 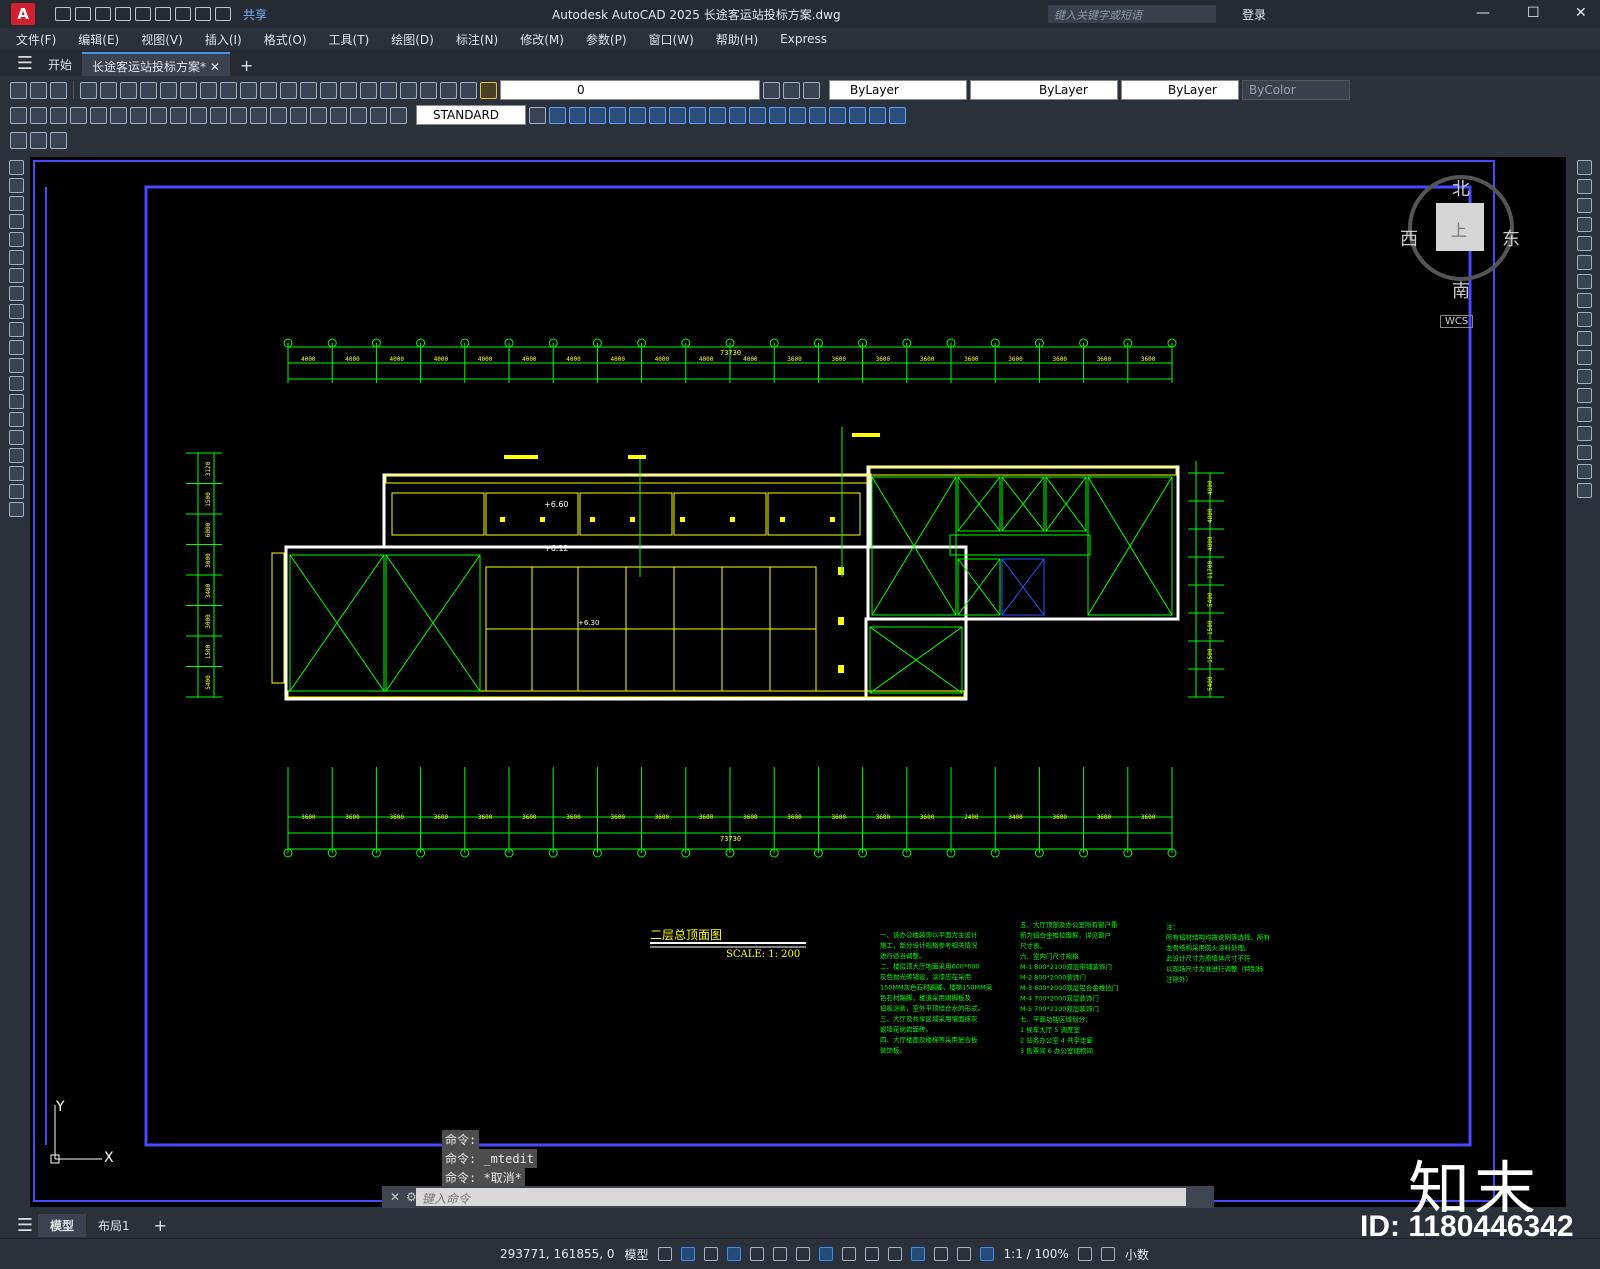 What do you see at coordinates (756, 1254) in the screenshot?
I see `ortho-icon` at bounding box center [756, 1254].